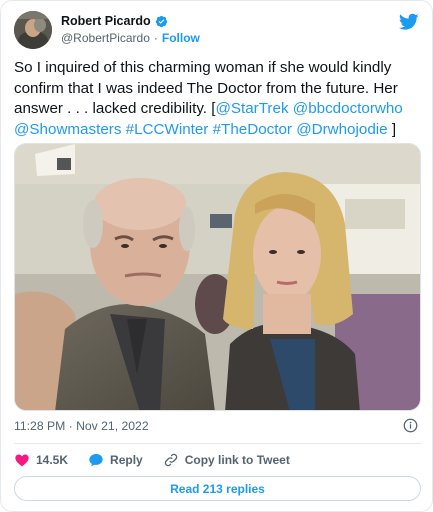 The height and width of the screenshot is (512, 433). I want to click on tweet-actions: 14.5K Reply Copy link to Tweet, so click(162, 460).